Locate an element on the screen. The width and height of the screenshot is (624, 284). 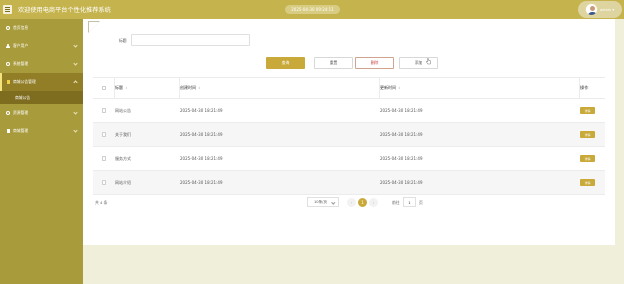
sidebar-item-notice-management: 商城公告管理 is located at coordinates (41, 82).